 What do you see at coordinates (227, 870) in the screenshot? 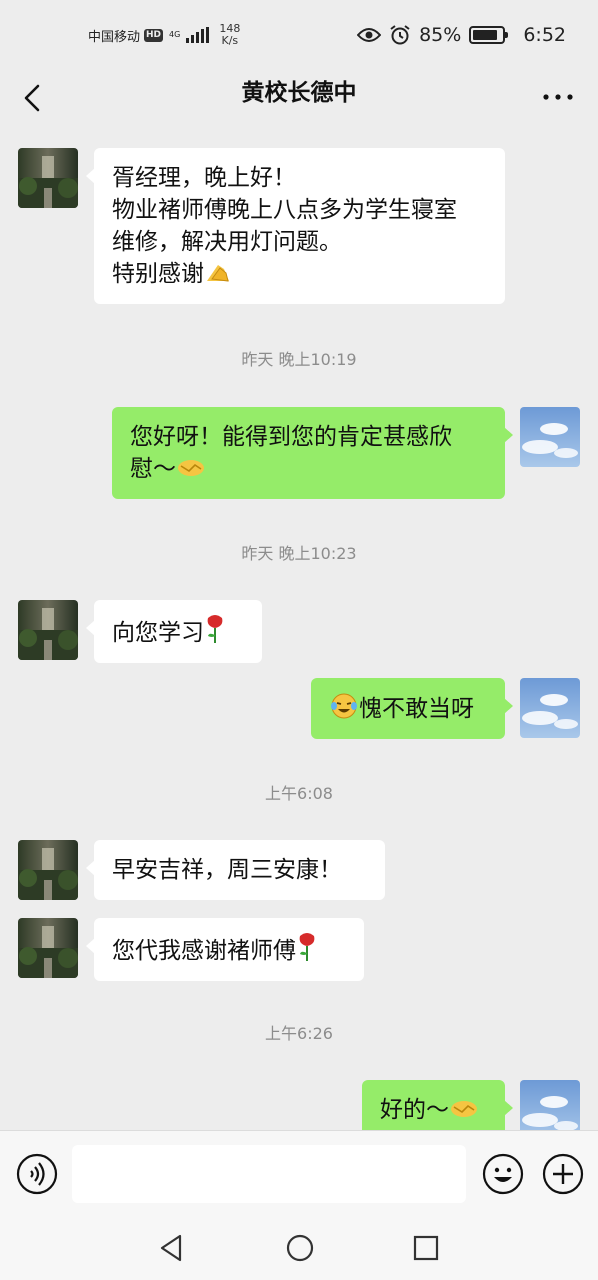
I see `message-text: 早安吉祥，周三安康！` at bounding box center [227, 870].